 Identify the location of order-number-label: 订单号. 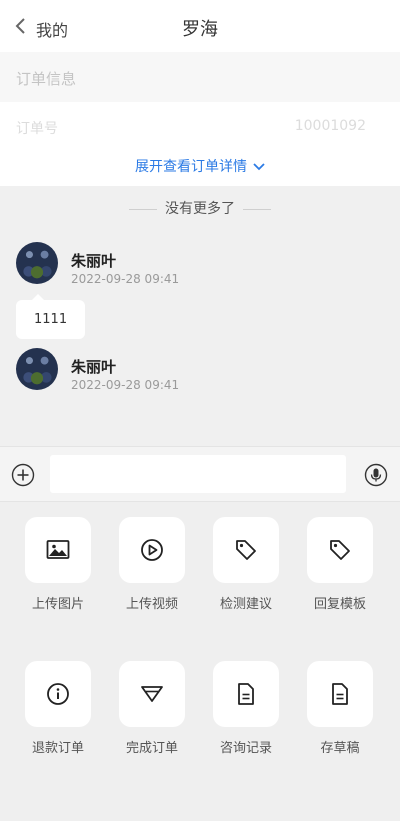
(37, 129).